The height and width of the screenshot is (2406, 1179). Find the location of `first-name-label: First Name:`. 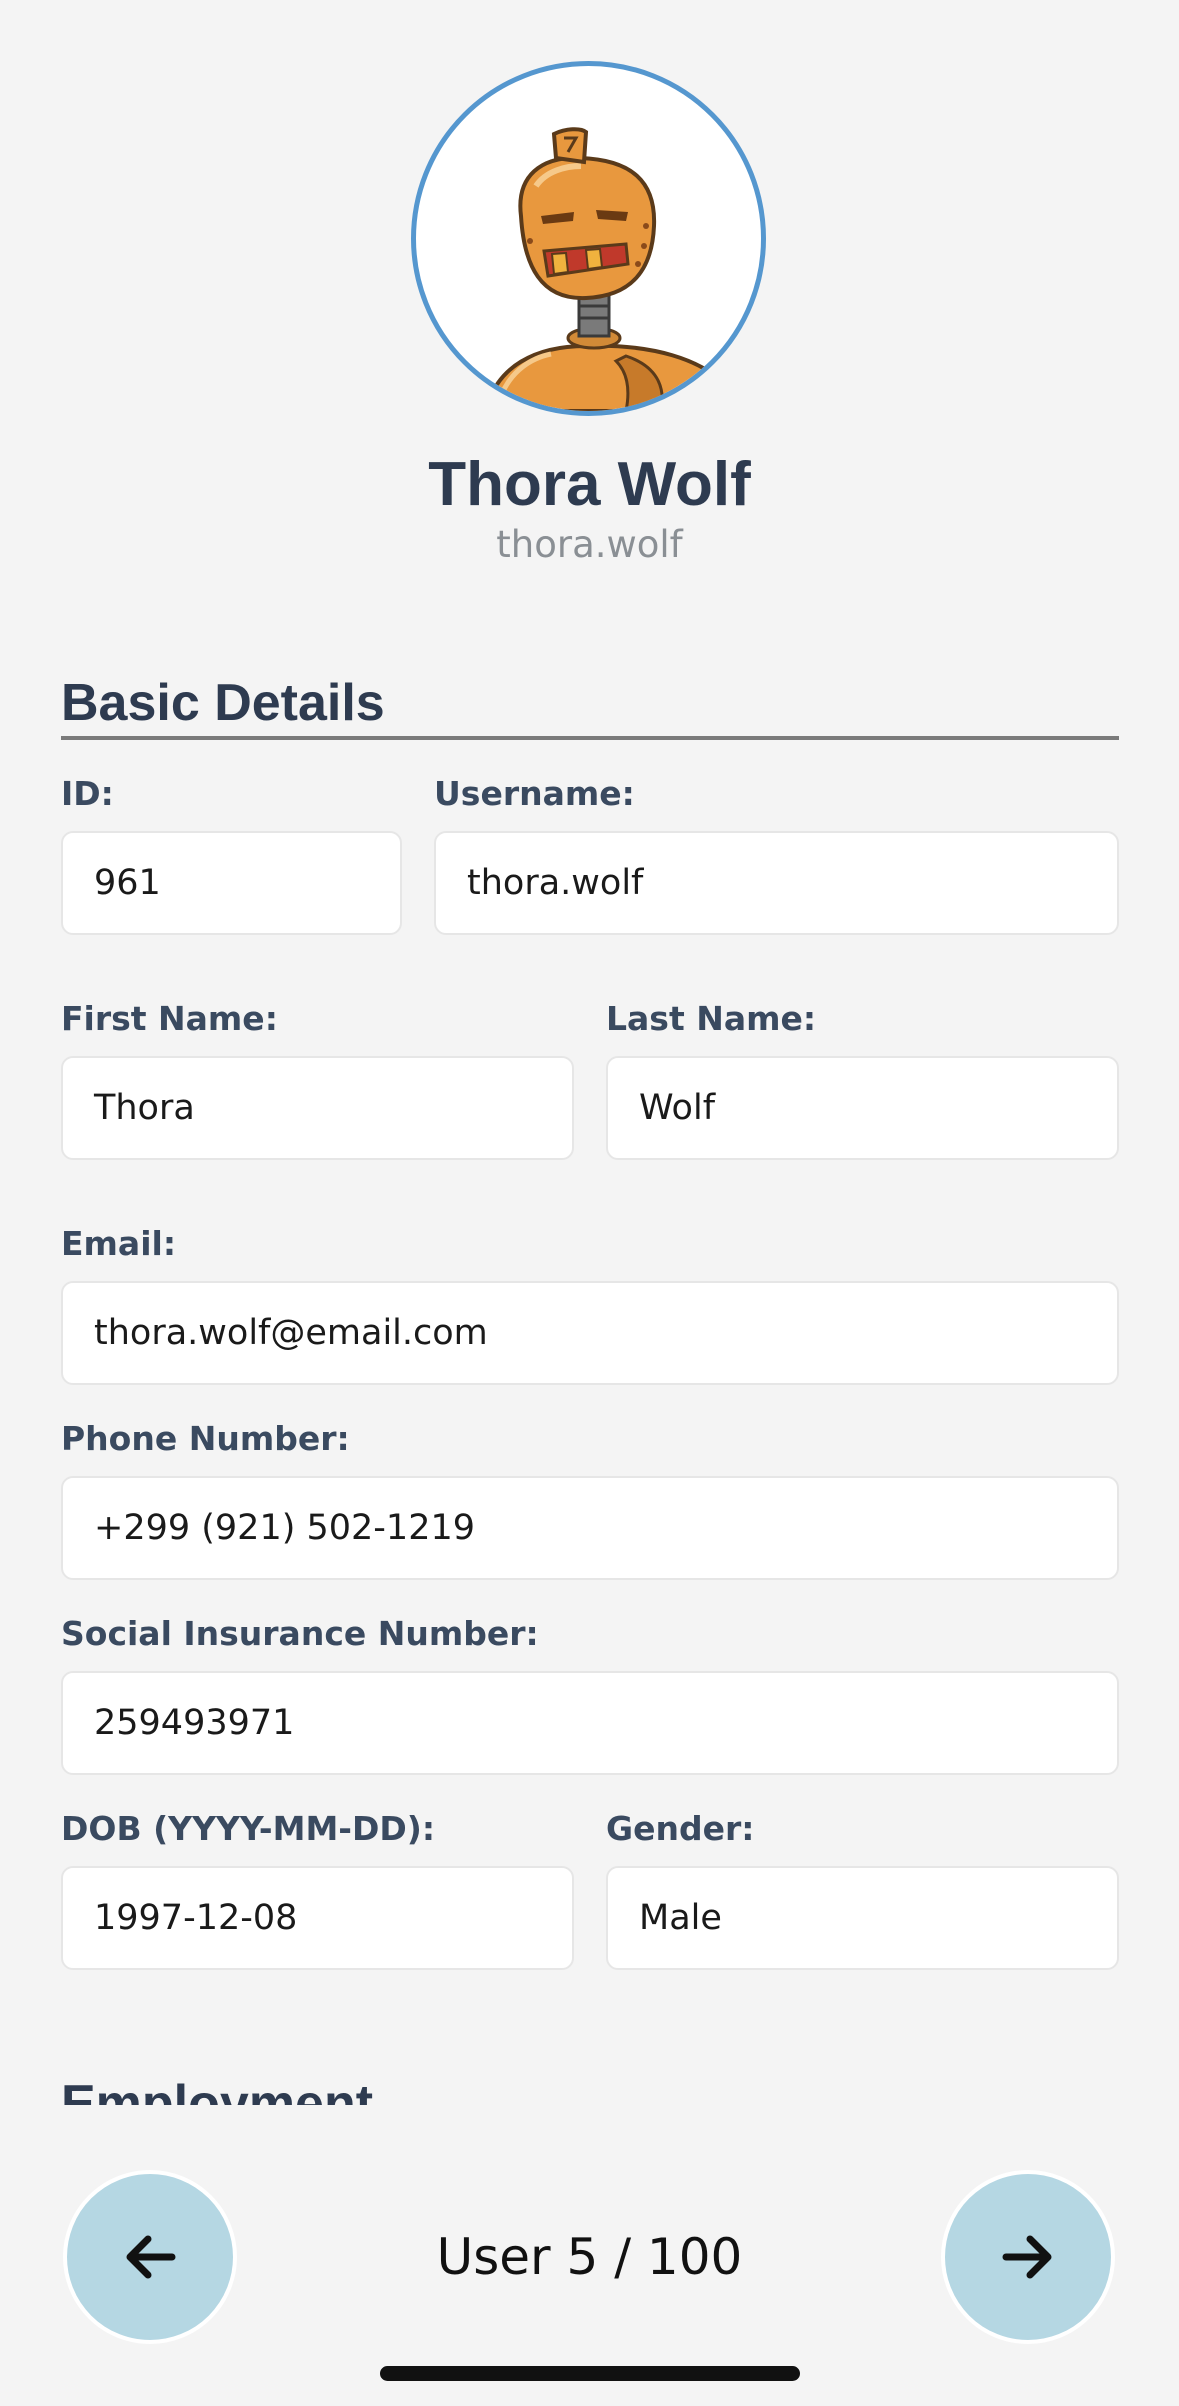

first-name-label: First Name: is located at coordinates (169, 1018).